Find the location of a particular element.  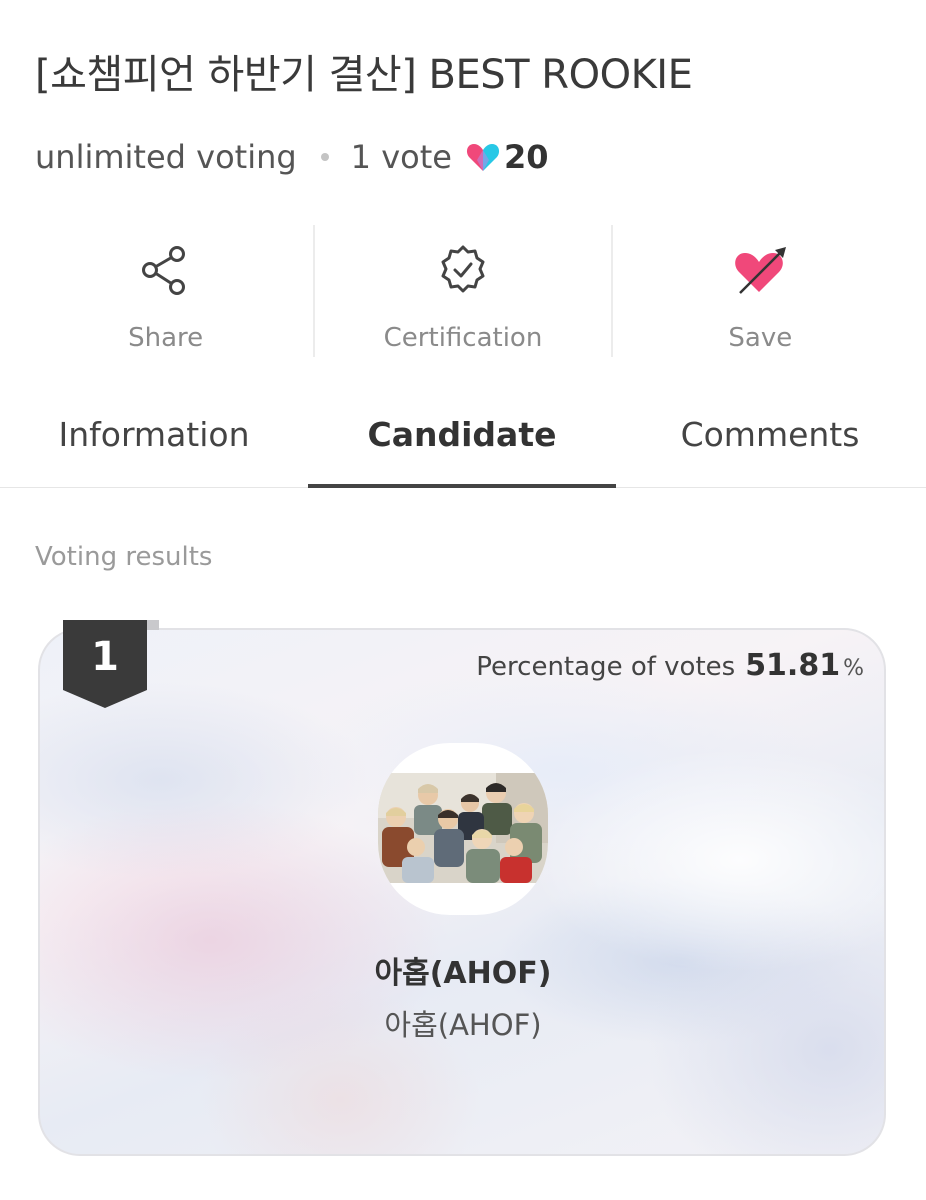

share-label: Share is located at coordinates (166, 338).